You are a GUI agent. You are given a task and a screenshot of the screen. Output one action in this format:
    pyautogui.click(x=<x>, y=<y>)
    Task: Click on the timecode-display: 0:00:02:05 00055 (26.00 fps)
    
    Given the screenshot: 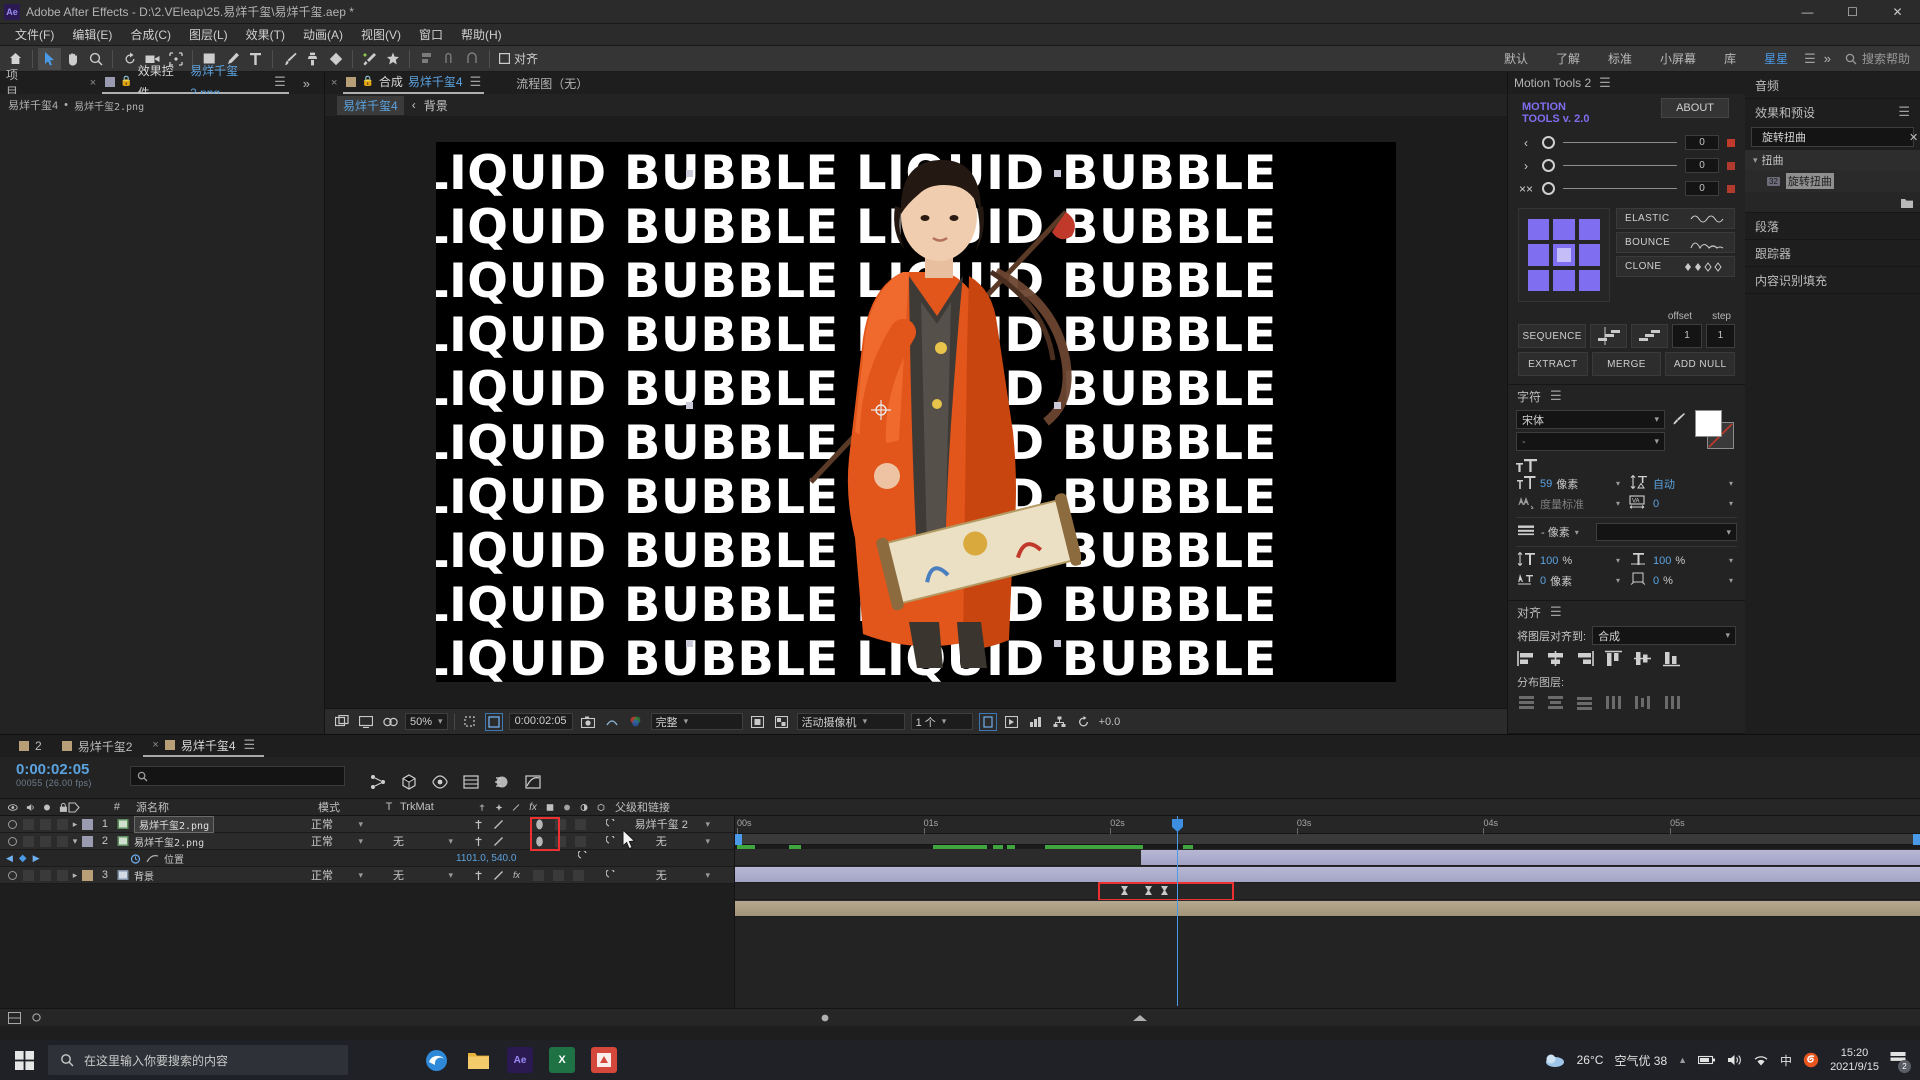 What is the action you would take?
    pyautogui.click(x=60, y=777)
    